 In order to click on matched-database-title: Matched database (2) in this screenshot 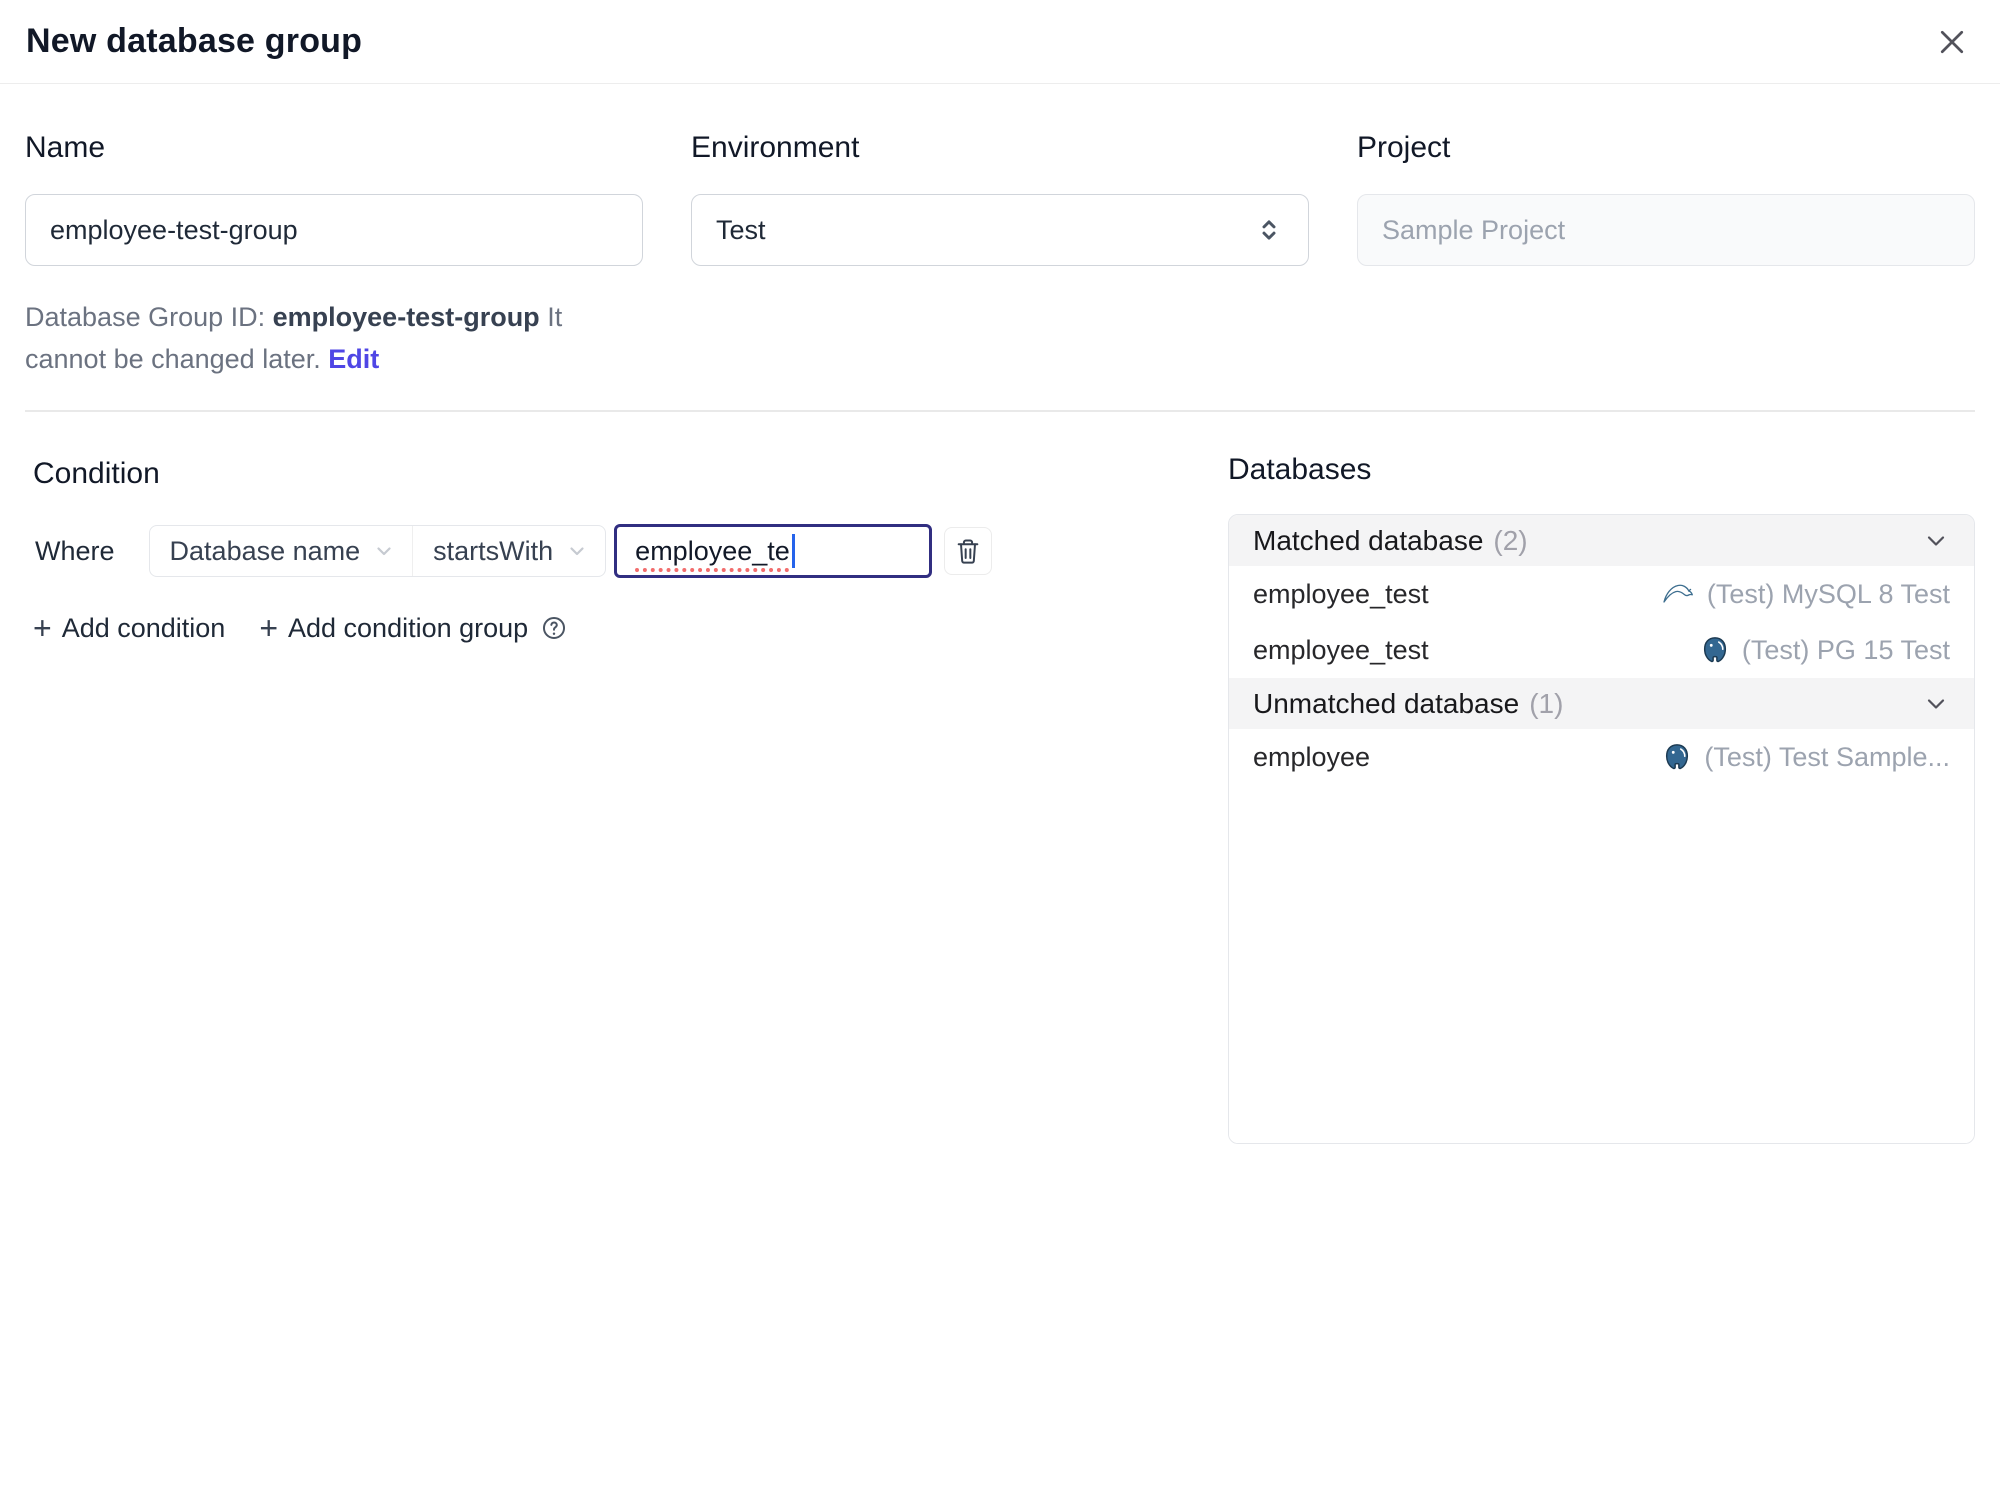, I will do `click(1390, 540)`.